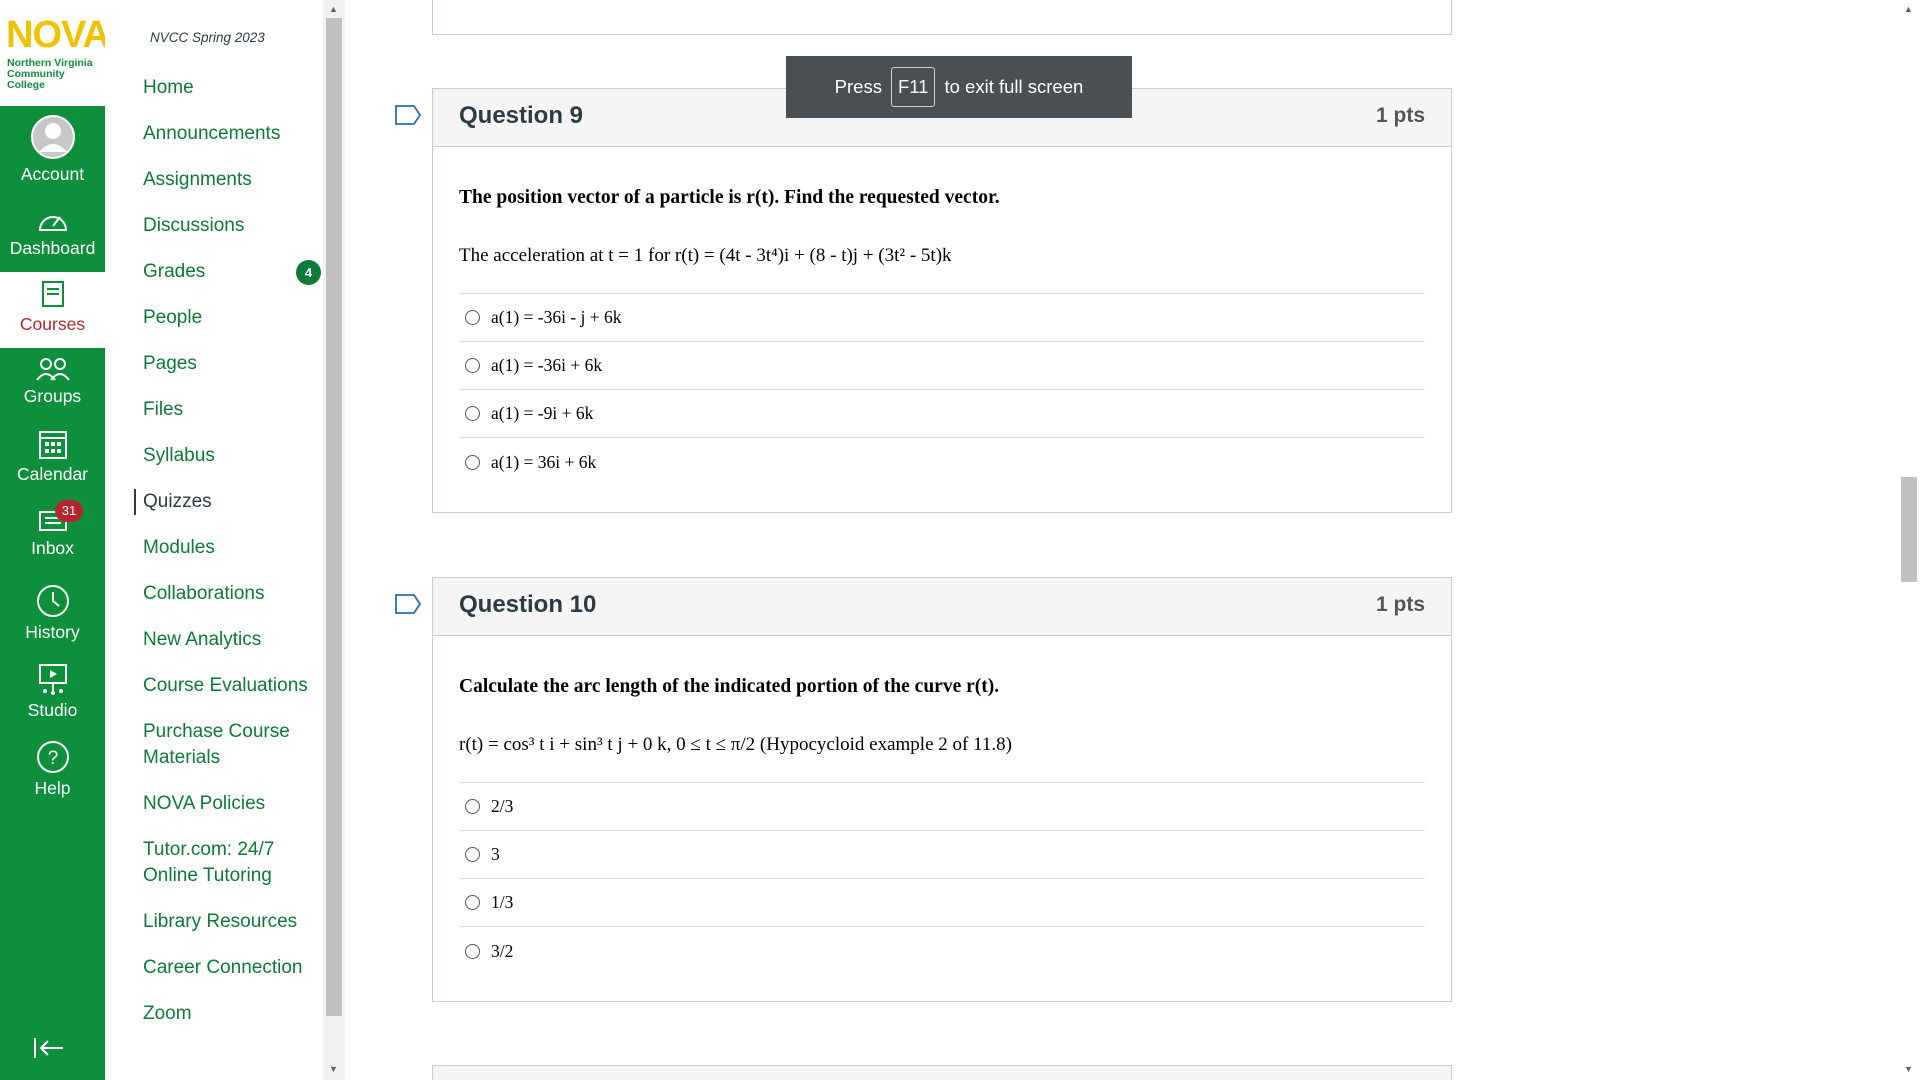  I want to click on course-nav-quizzes: Quizzes, so click(224, 502).